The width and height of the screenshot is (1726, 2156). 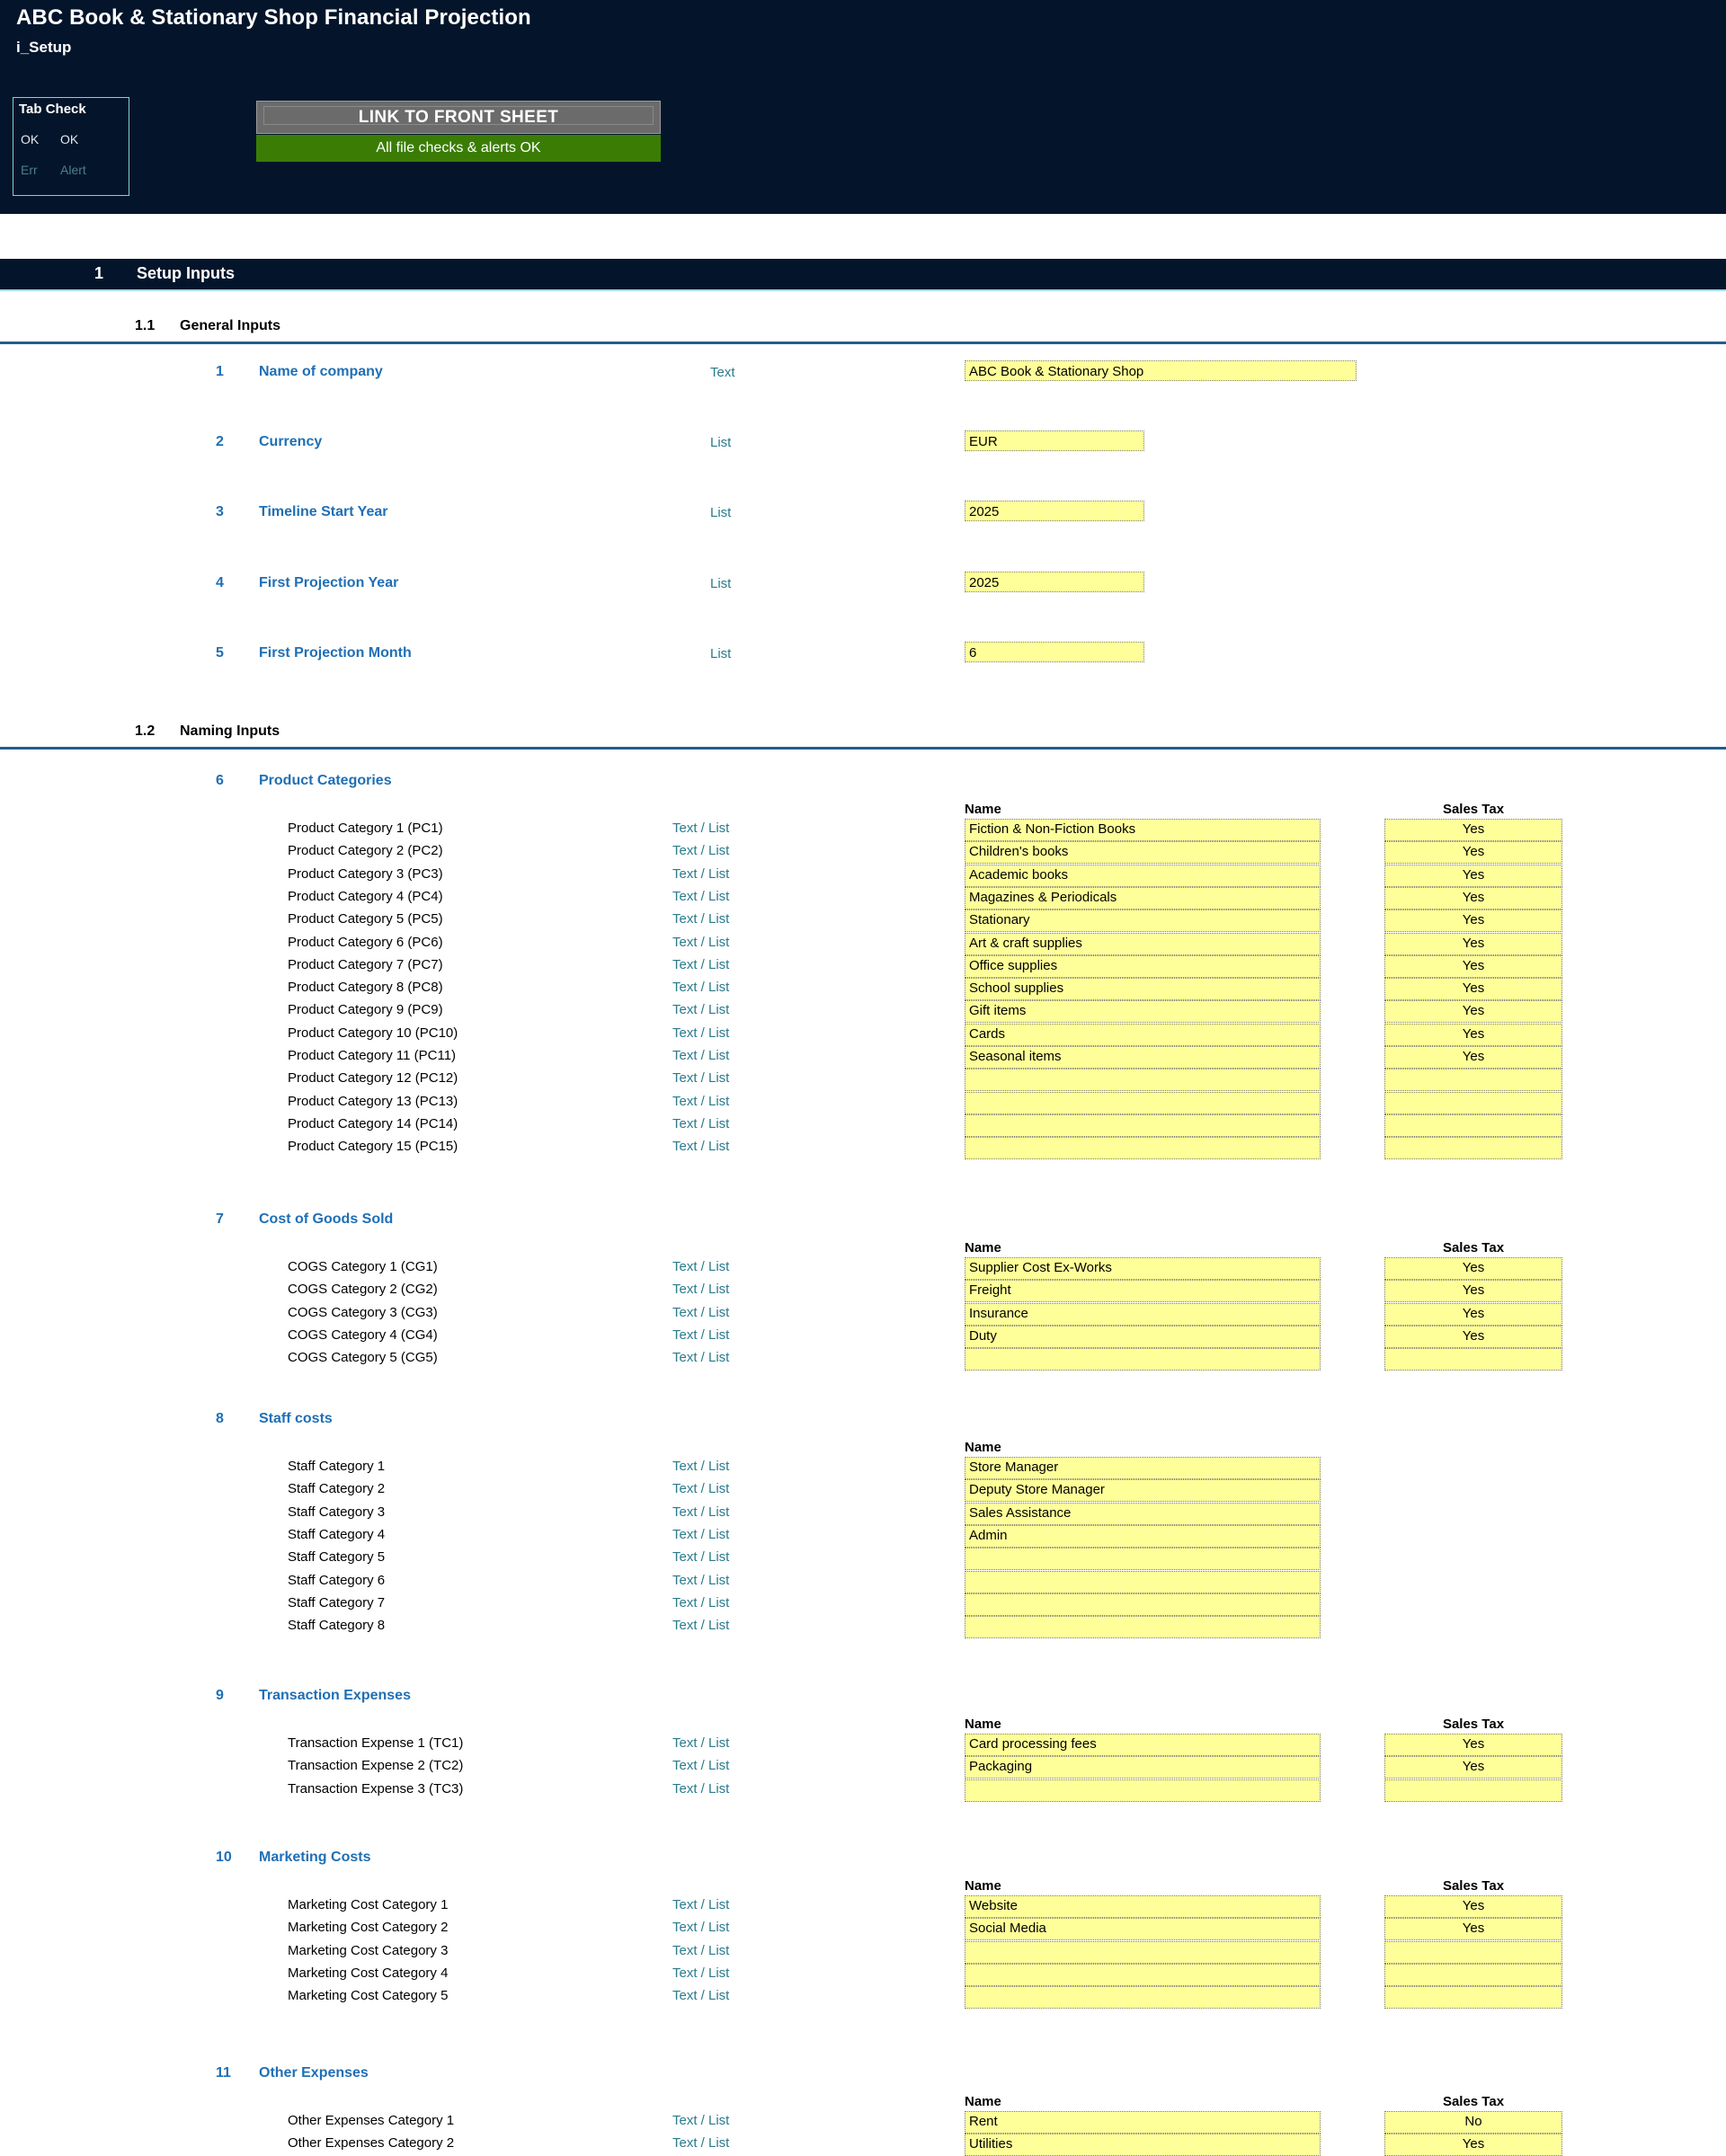 I want to click on general-input-field: 6, so click(x=1054, y=652).